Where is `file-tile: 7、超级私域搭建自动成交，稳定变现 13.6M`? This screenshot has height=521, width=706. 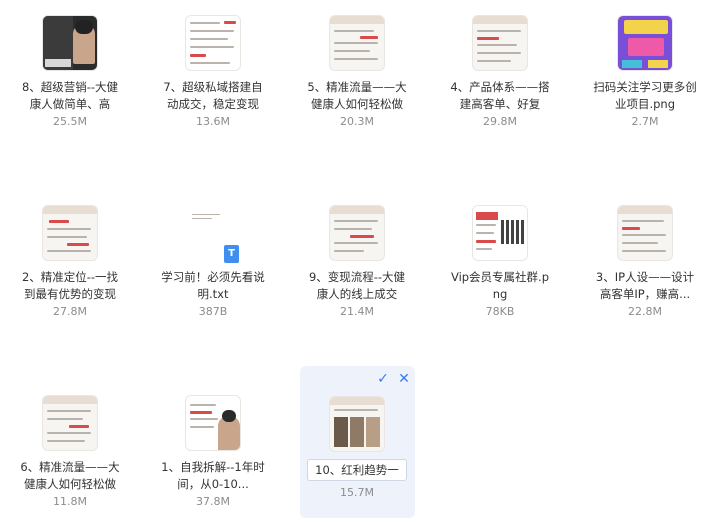 file-tile: 7、超级私域搭建自动成交，稳定变现 13.6M is located at coordinates (213, 65).